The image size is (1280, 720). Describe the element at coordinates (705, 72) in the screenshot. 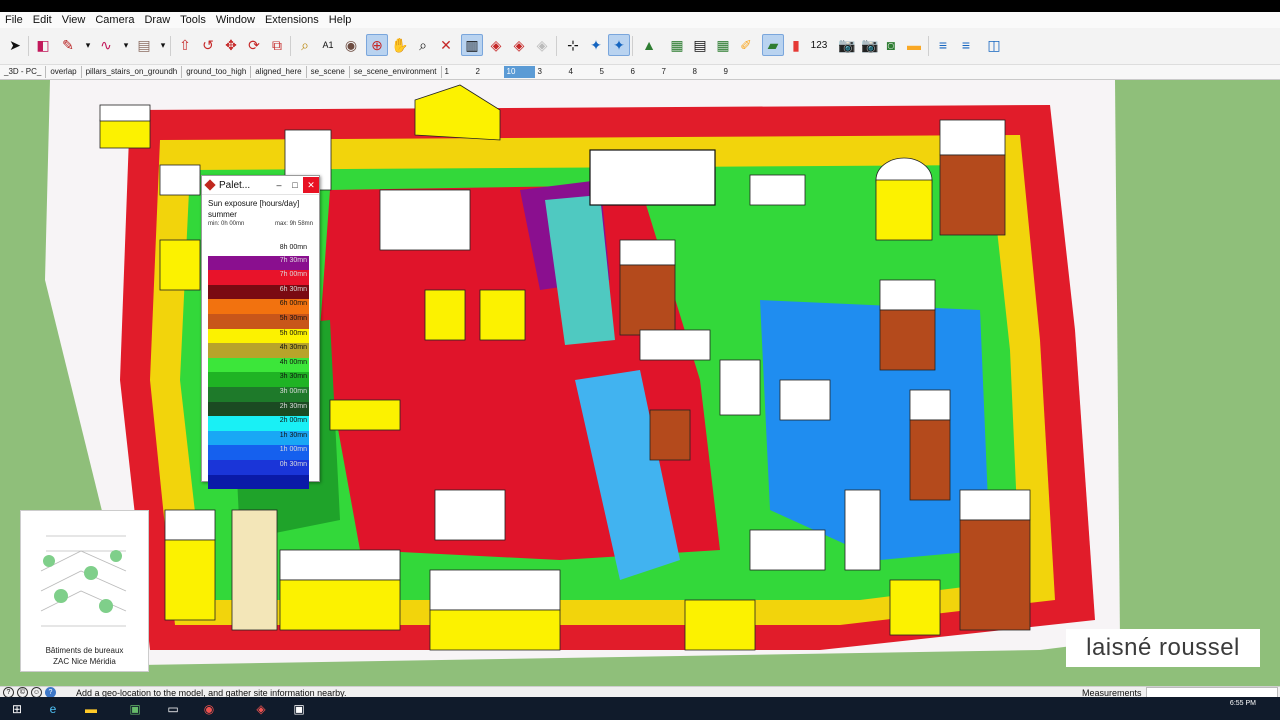

I see `scene-number-tab: 8` at that location.